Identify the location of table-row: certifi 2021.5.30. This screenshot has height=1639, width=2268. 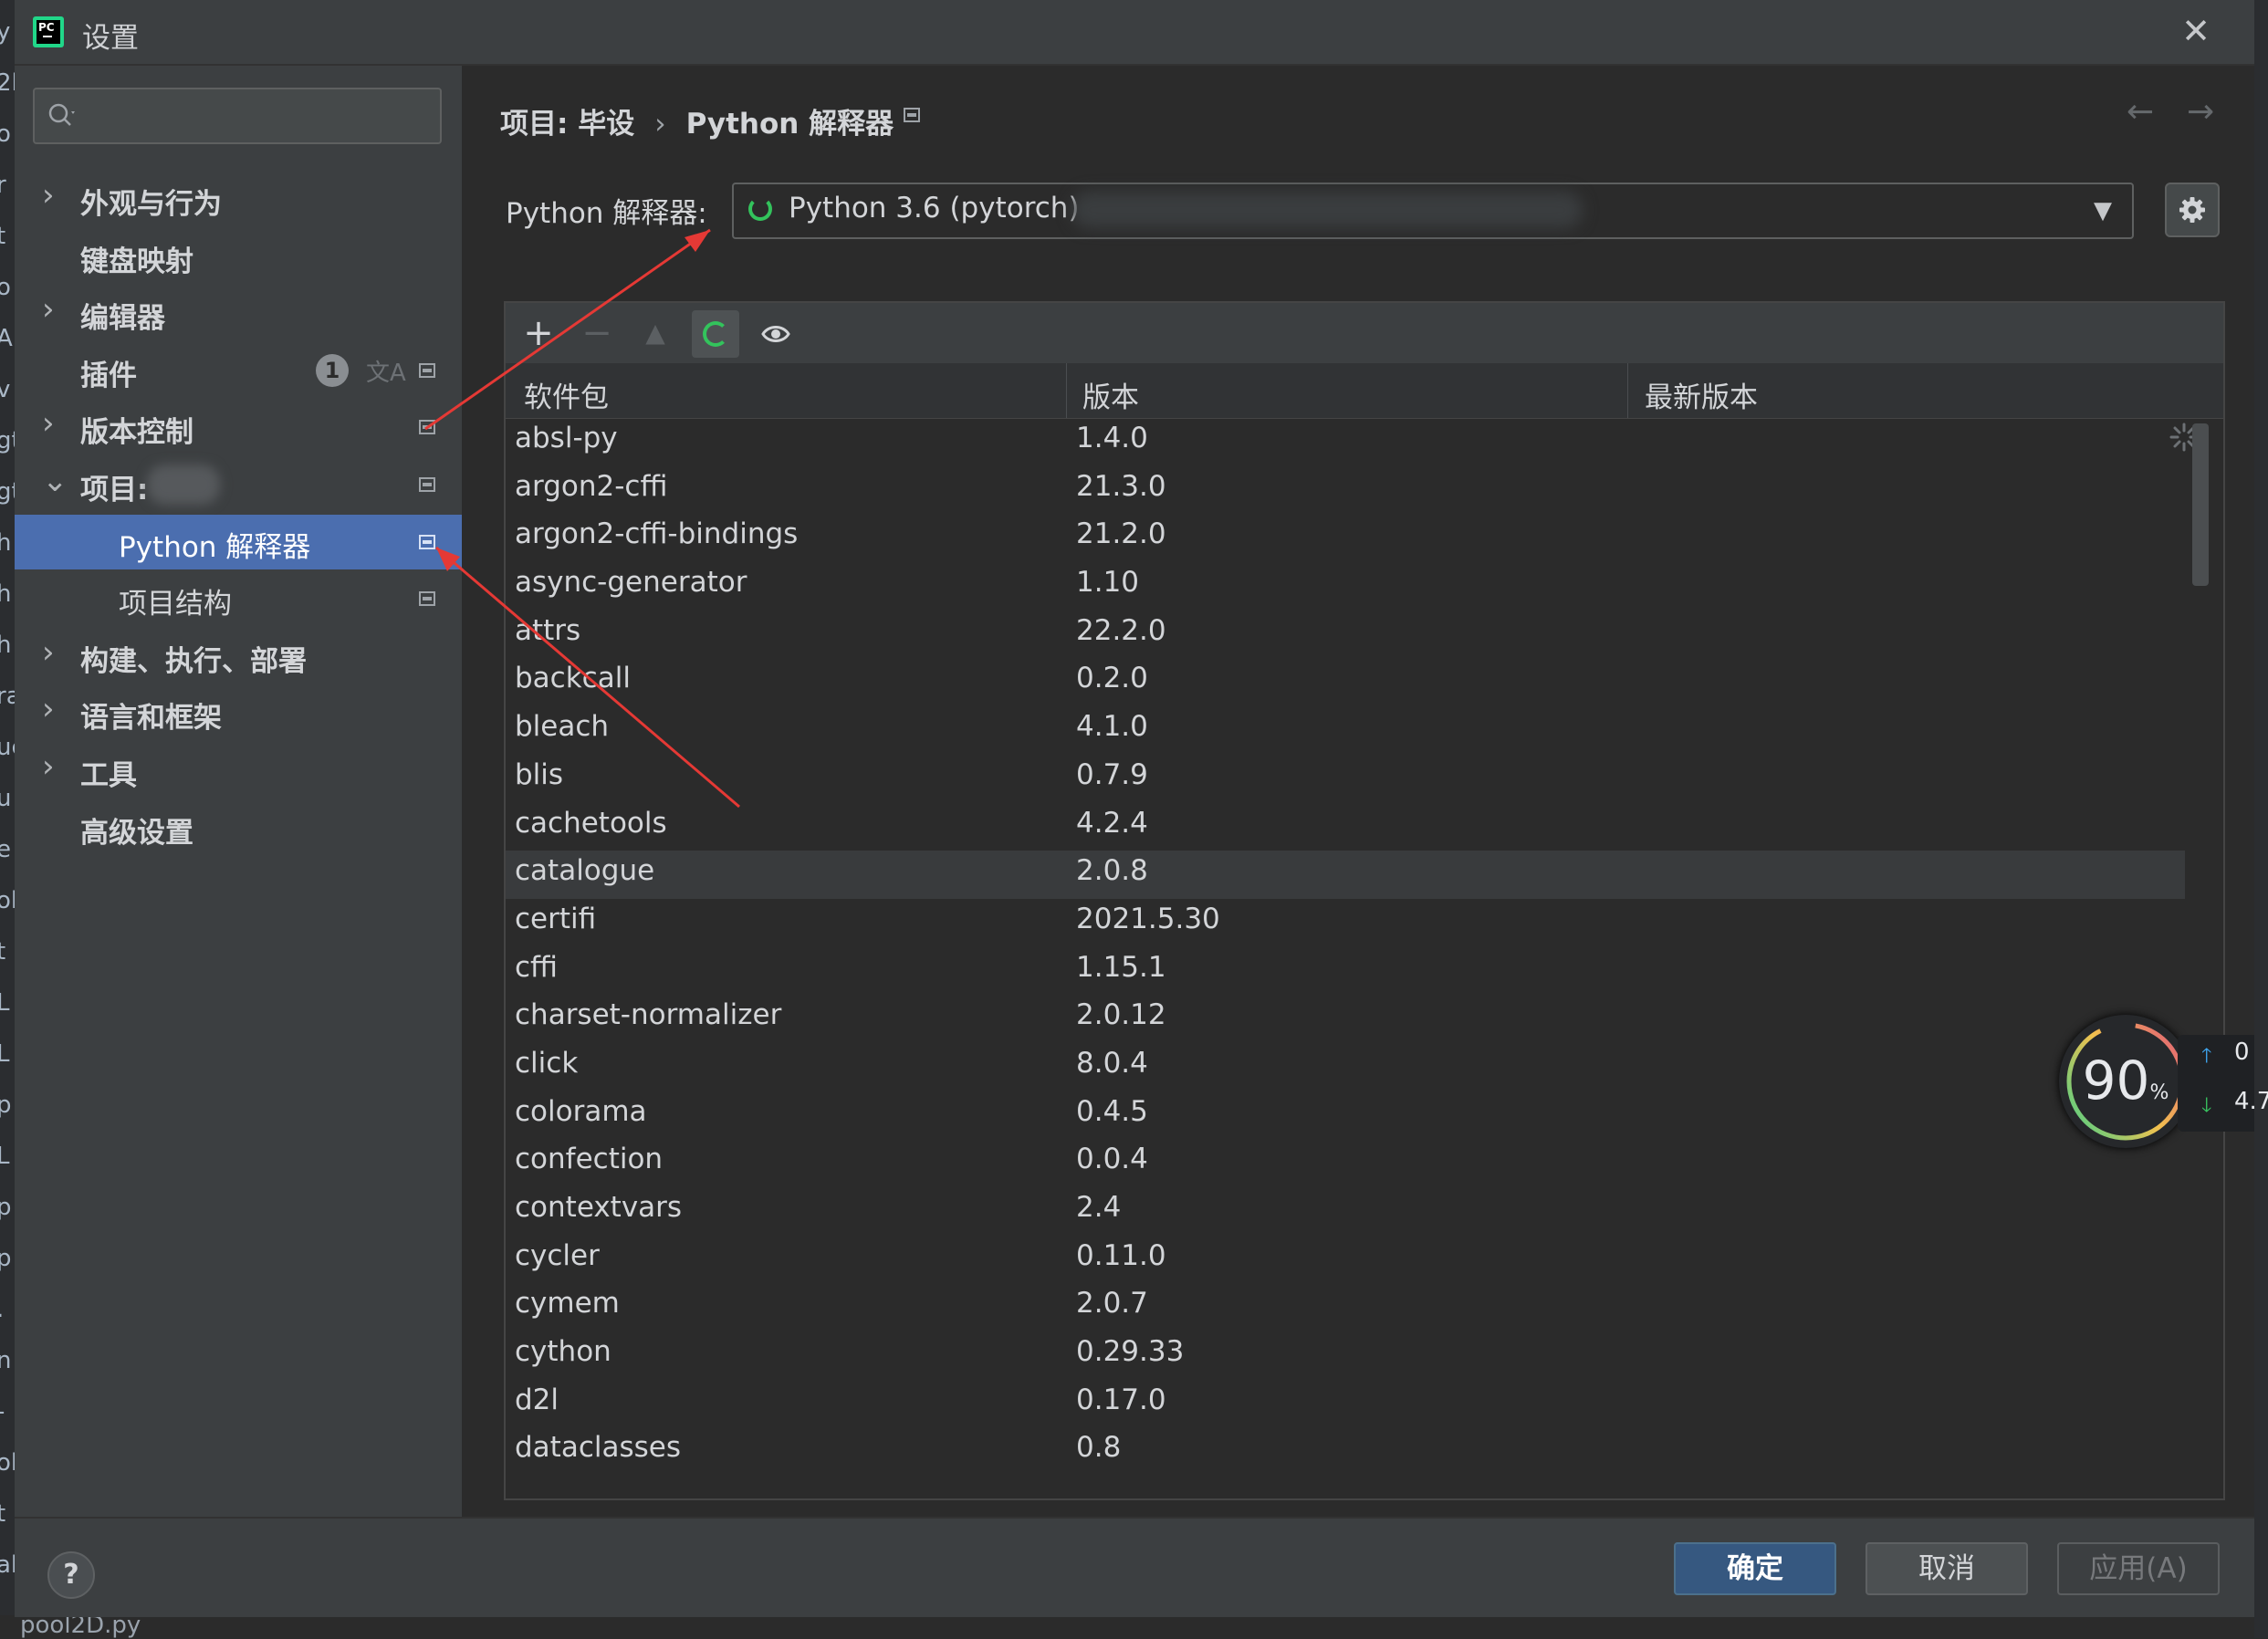
(1345, 923).